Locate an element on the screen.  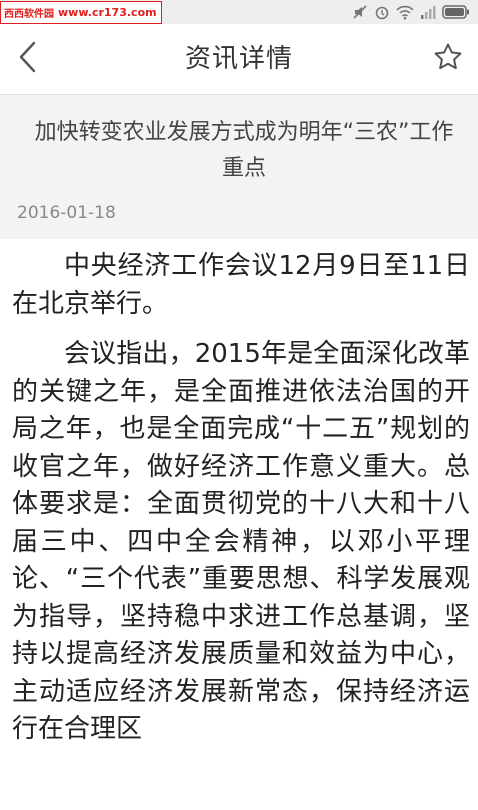
back-arrow-icon is located at coordinates (28, 59).